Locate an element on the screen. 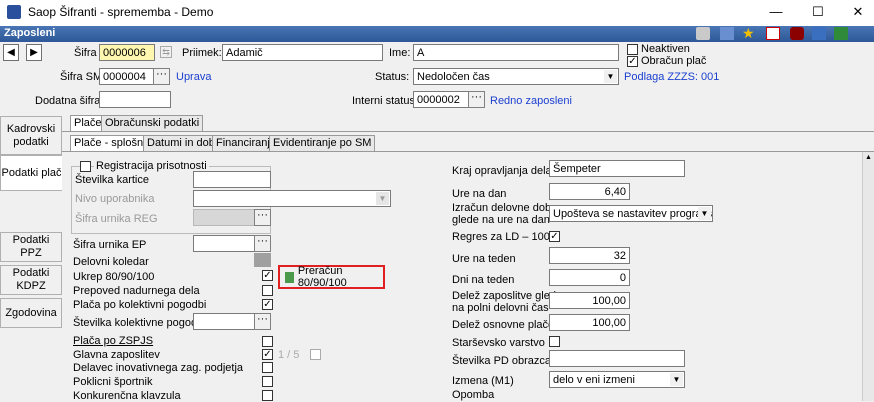 This screenshot has width=874, height=402. dni-teden-field: 0 is located at coordinates (589, 277).